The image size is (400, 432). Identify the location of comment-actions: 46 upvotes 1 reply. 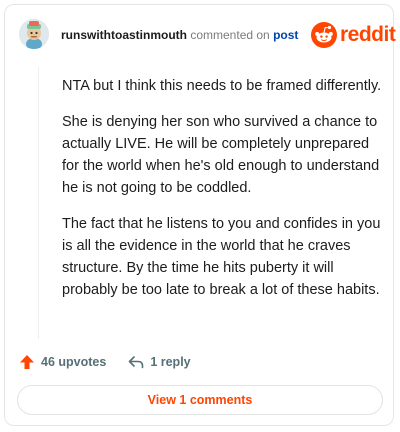
(105, 362).